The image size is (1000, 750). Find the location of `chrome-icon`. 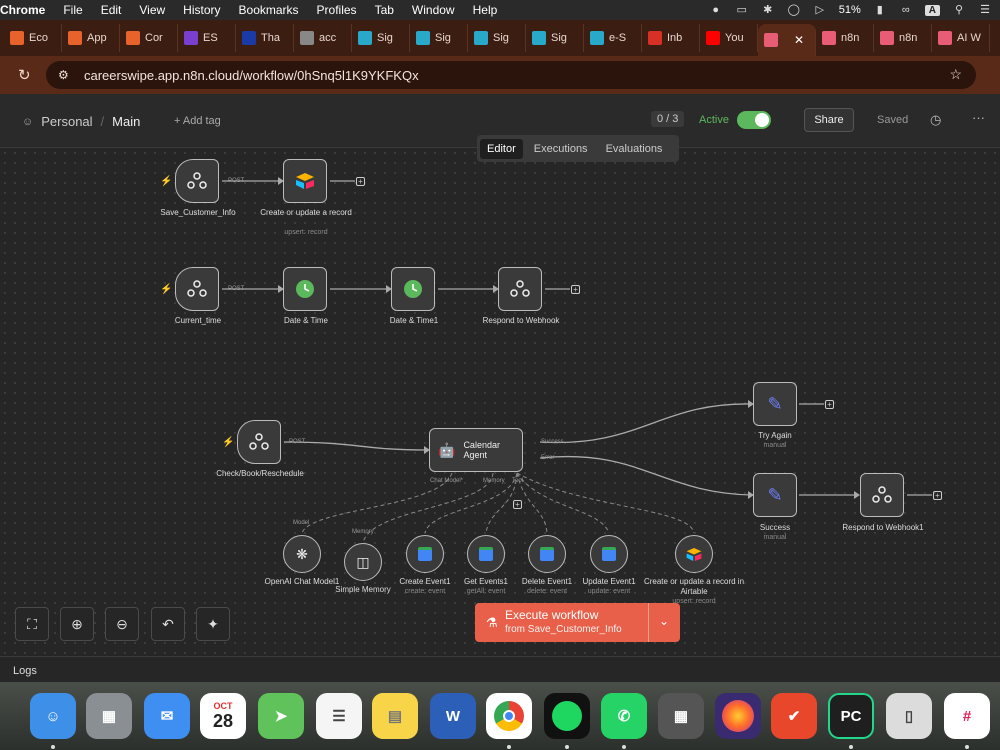

chrome-icon is located at coordinates (509, 716).